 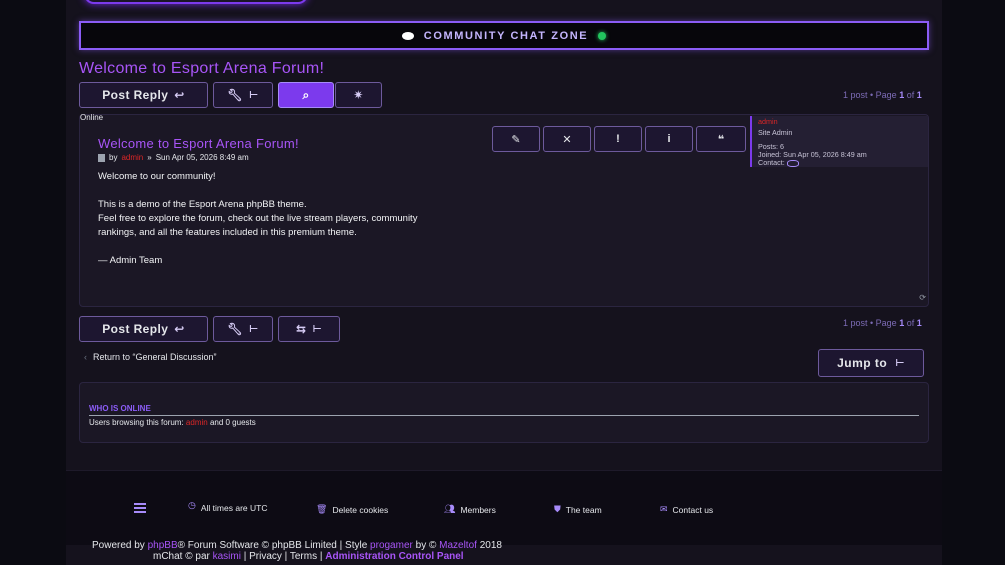 What do you see at coordinates (664, 509) in the screenshot?
I see `envelope-icon: ✉` at bounding box center [664, 509].